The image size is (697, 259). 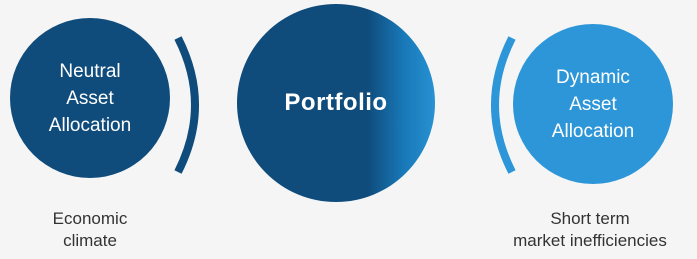 I want to click on caption-line: Economic, so click(x=90, y=218).